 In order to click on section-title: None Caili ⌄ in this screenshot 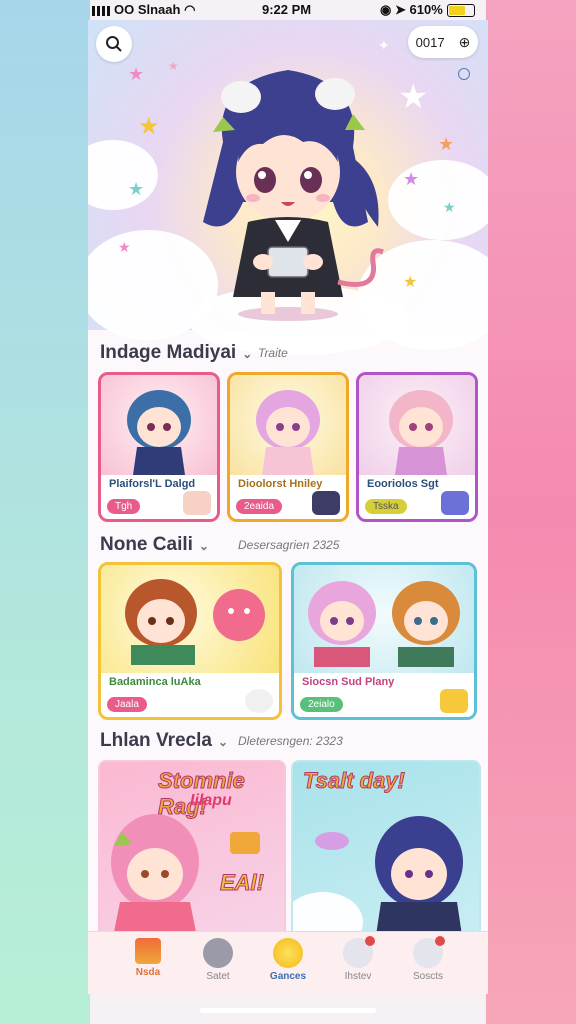, I will do `click(154, 545)`.